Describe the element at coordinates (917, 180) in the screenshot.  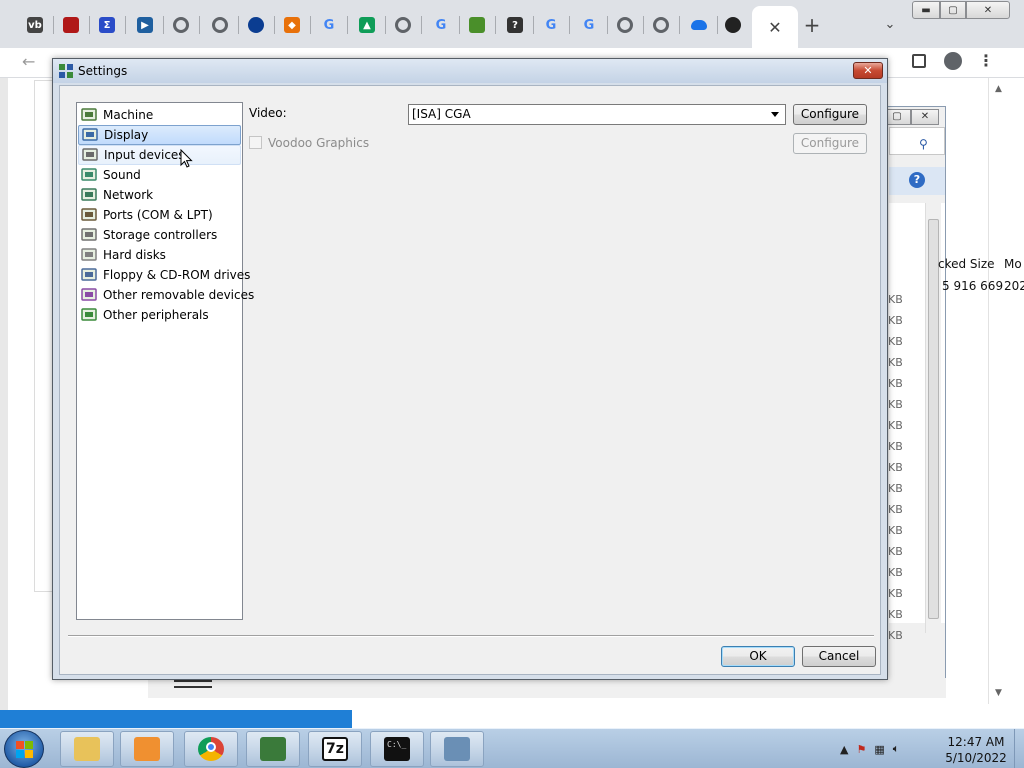
I see `help-icon: ?` at that location.